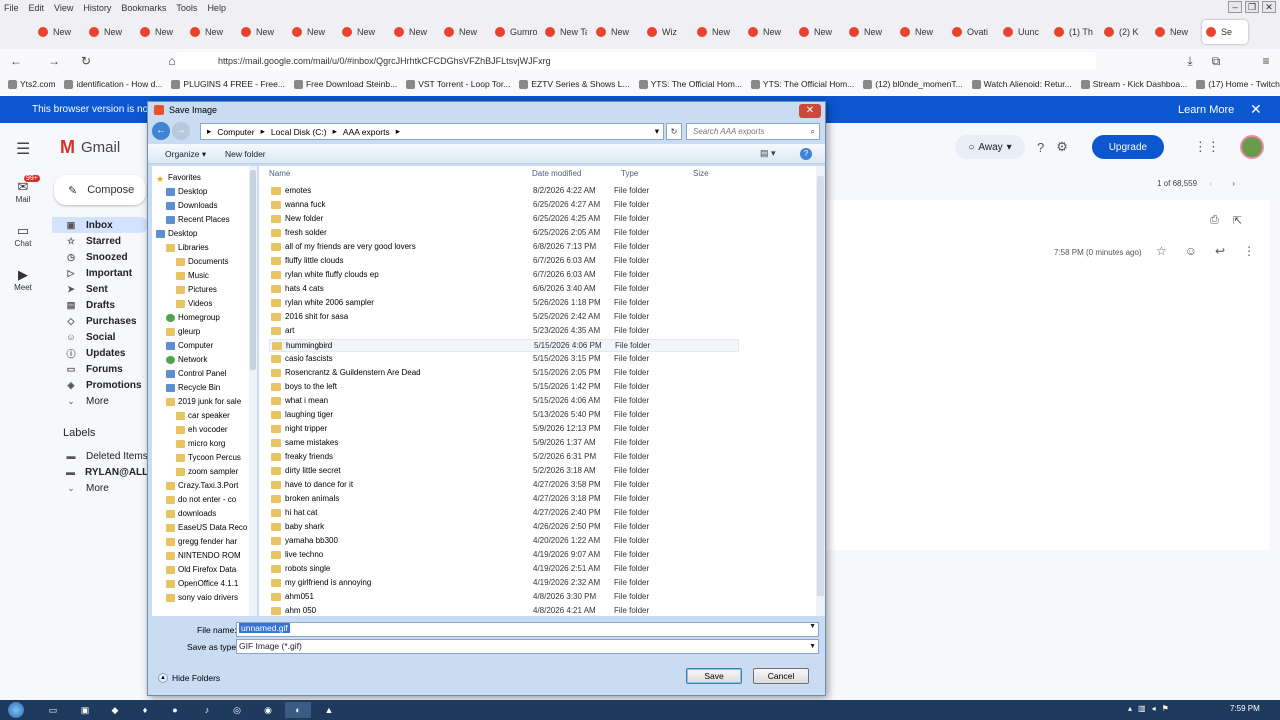 Image resolution: width=1280 pixels, height=720 pixels. I want to click on menu-view: View, so click(63, 8).